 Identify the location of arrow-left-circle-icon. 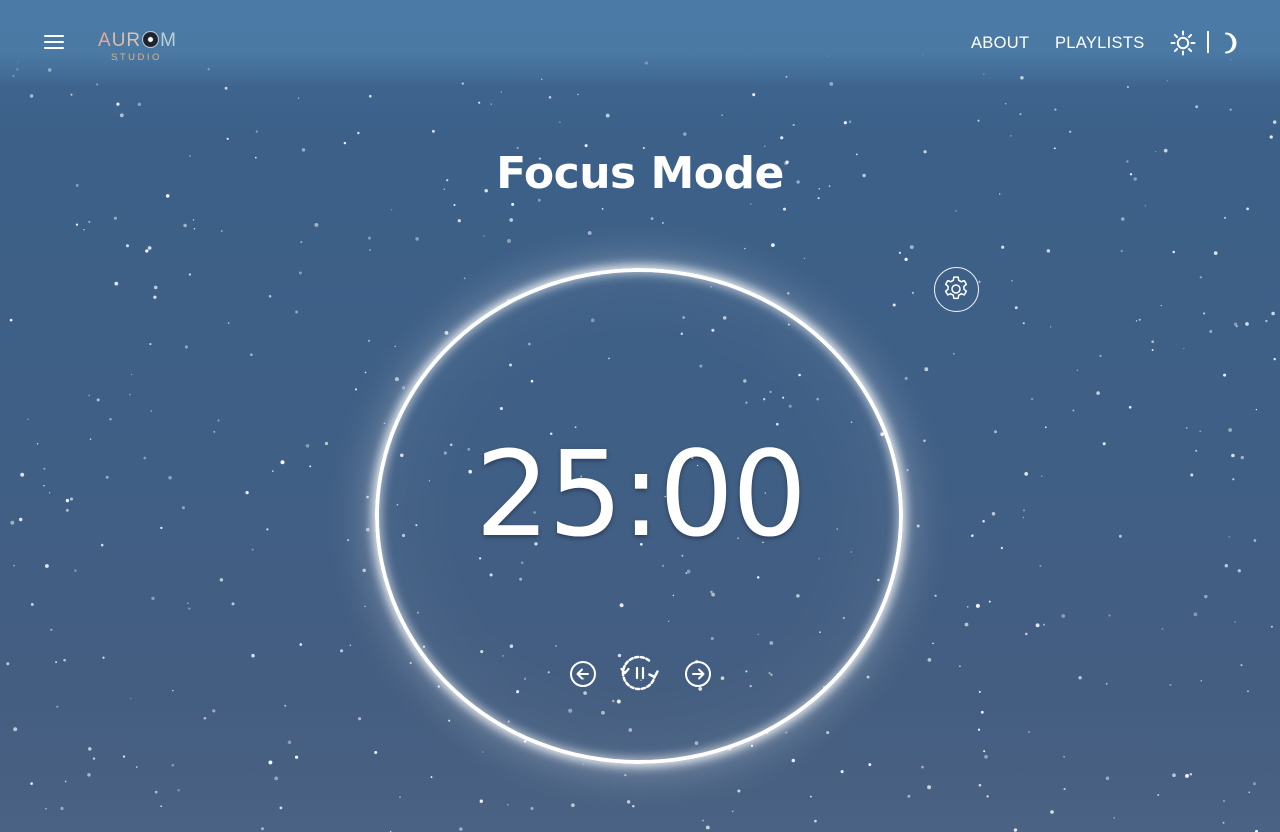
(583, 674).